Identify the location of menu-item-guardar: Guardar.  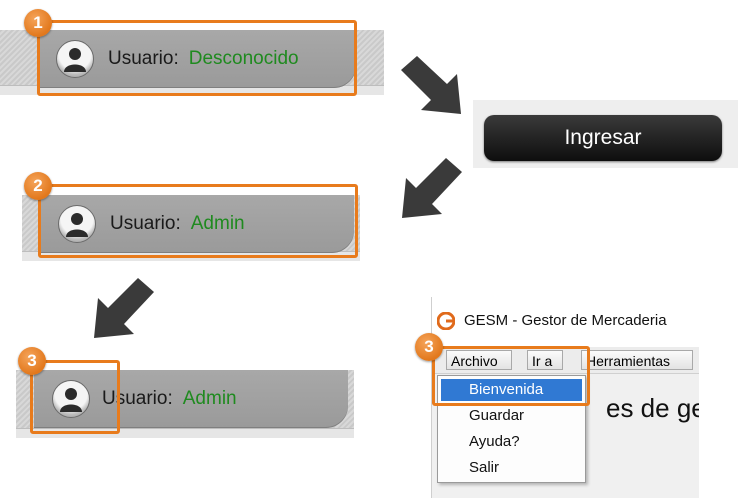
(511, 416).